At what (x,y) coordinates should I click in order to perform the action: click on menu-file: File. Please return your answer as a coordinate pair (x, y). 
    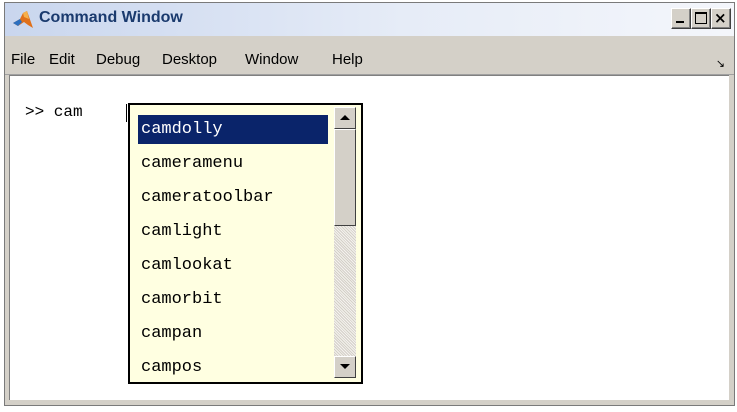
    Looking at the image, I should click on (23, 59).